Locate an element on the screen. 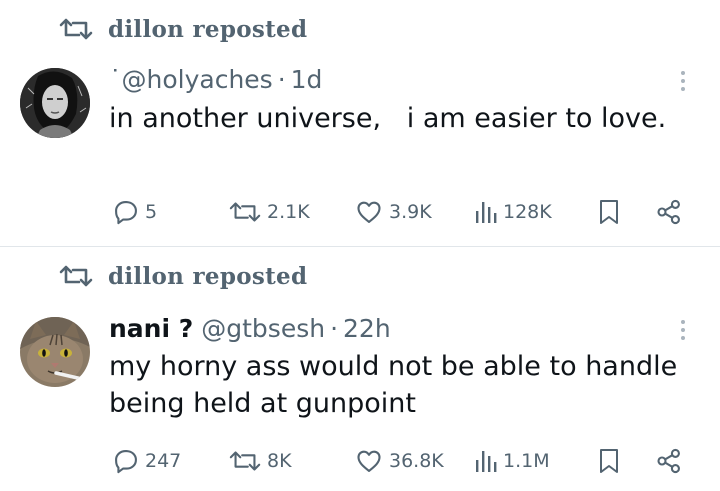 Image resolution: width=720 pixels, height=491 pixels. action-bar: 247 8K 36.8K 1.1M is located at coordinates (360, 461).